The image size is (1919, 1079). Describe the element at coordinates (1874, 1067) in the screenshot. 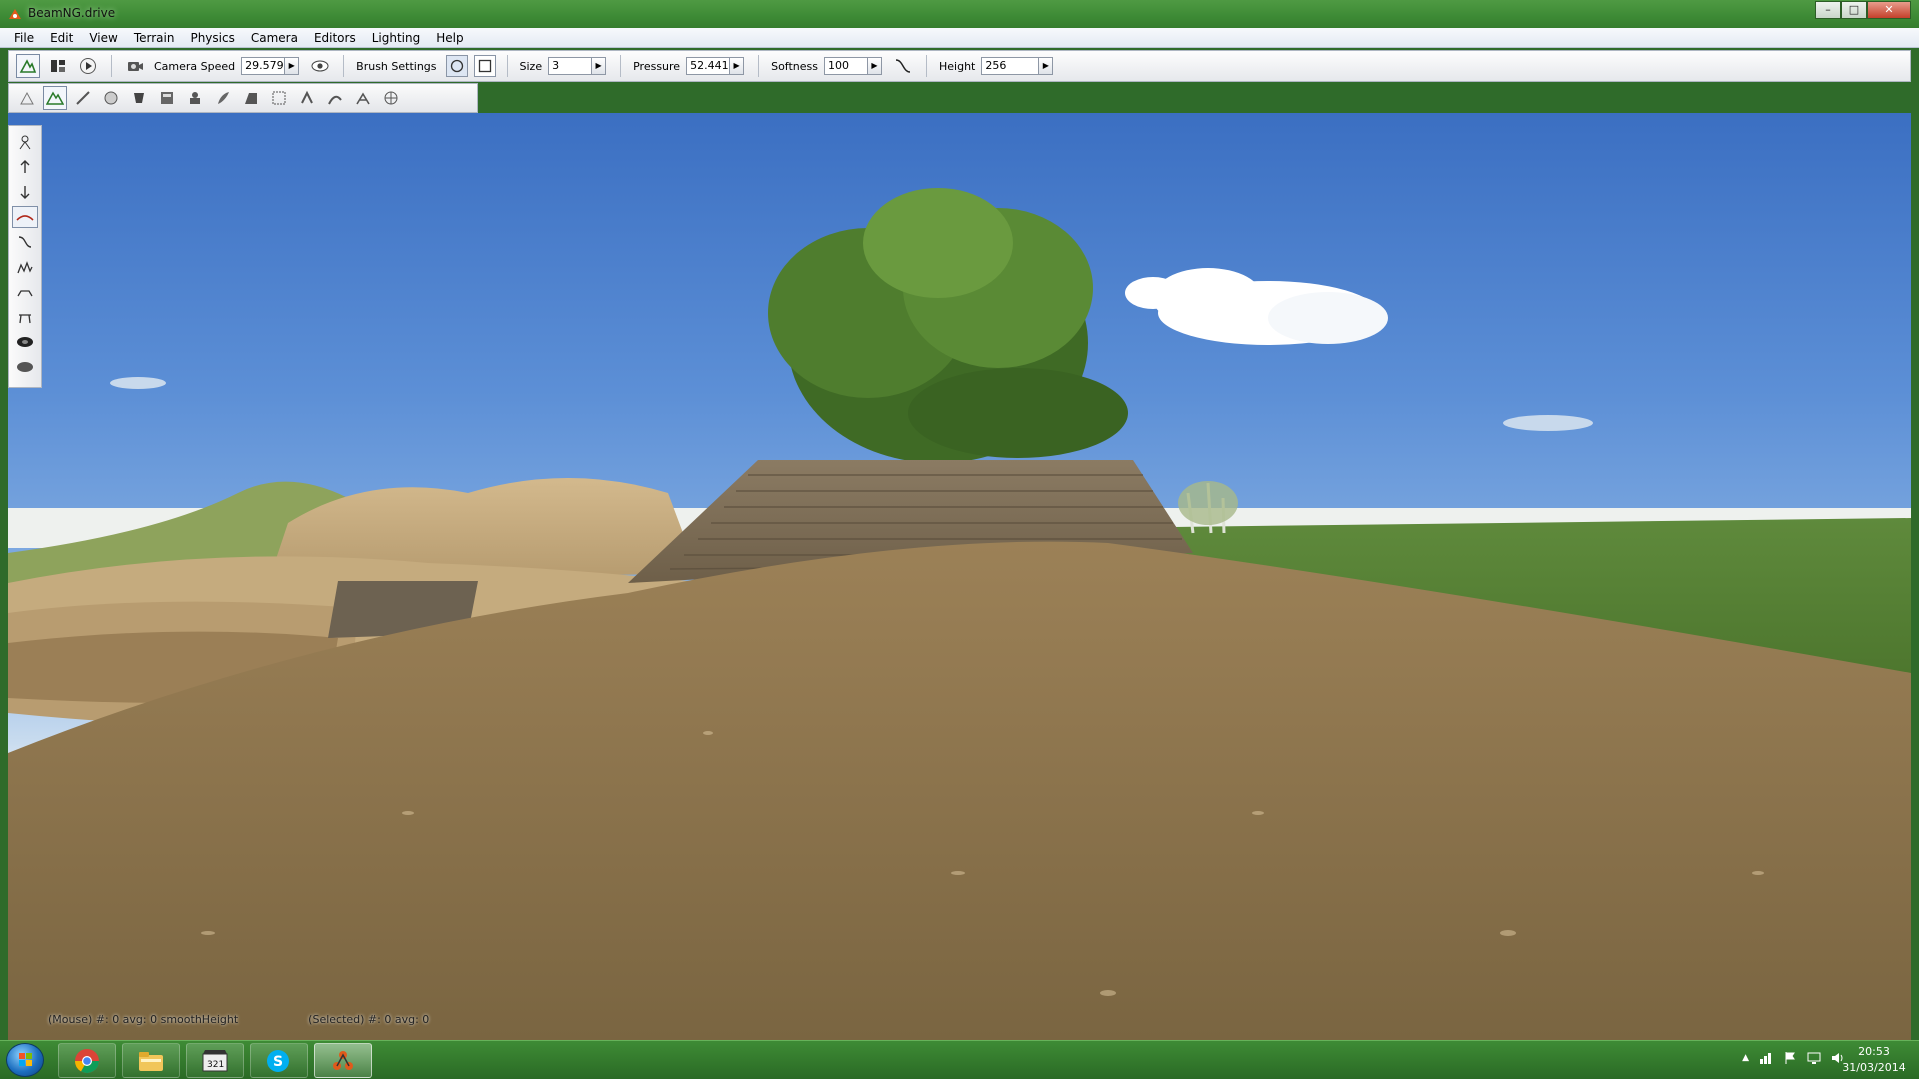

I see `clock-date: 31/03/2014` at that location.